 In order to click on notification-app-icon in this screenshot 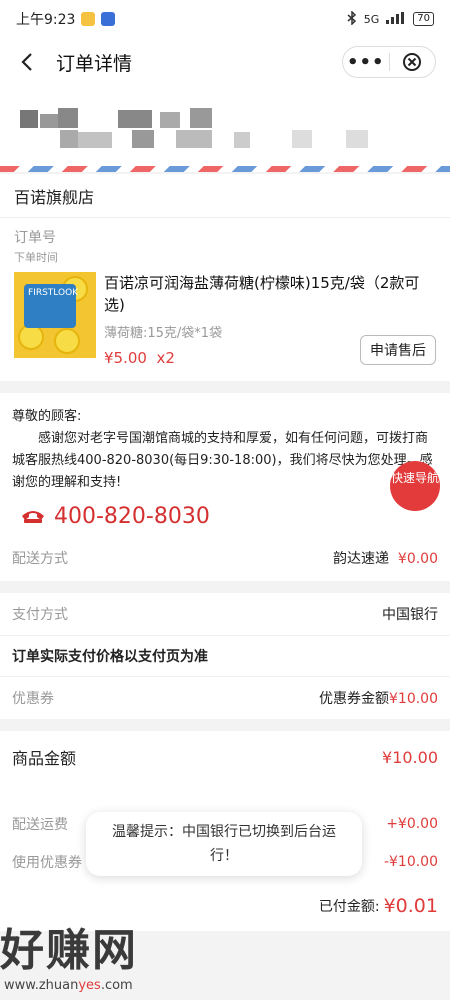, I will do `click(88, 19)`.